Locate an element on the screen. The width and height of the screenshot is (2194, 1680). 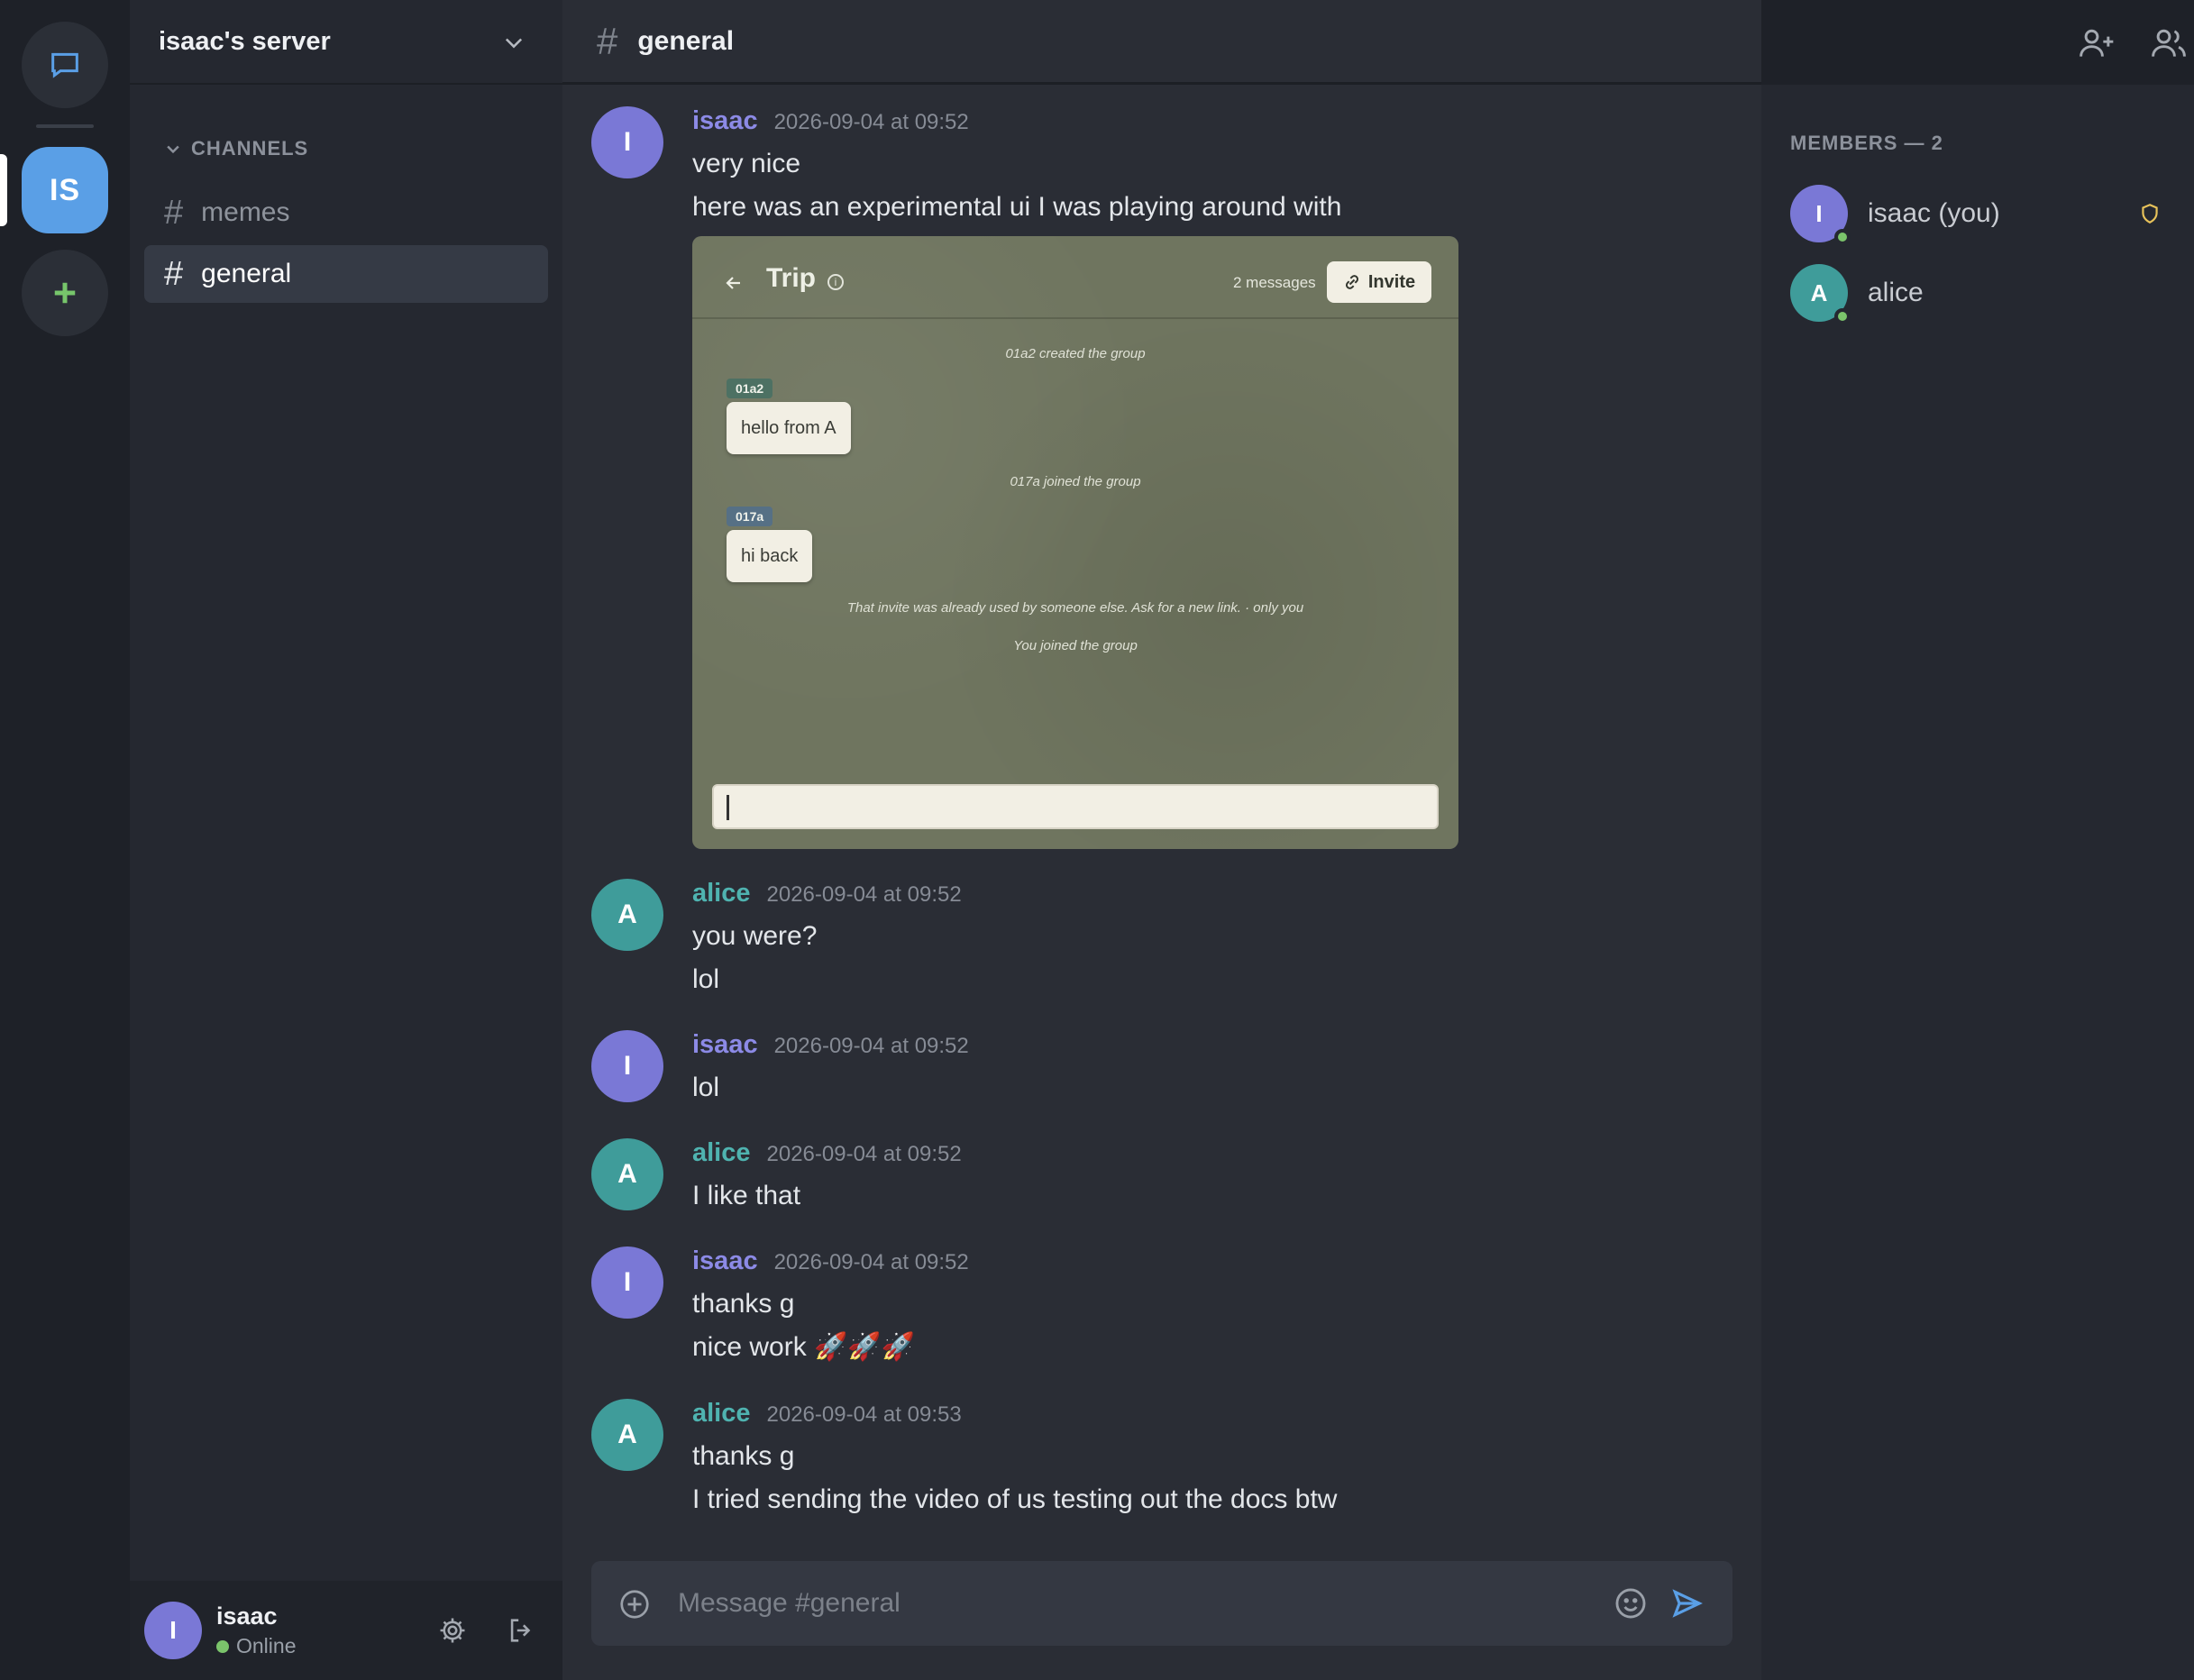
back-arrow-icon is located at coordinates (733, 283).